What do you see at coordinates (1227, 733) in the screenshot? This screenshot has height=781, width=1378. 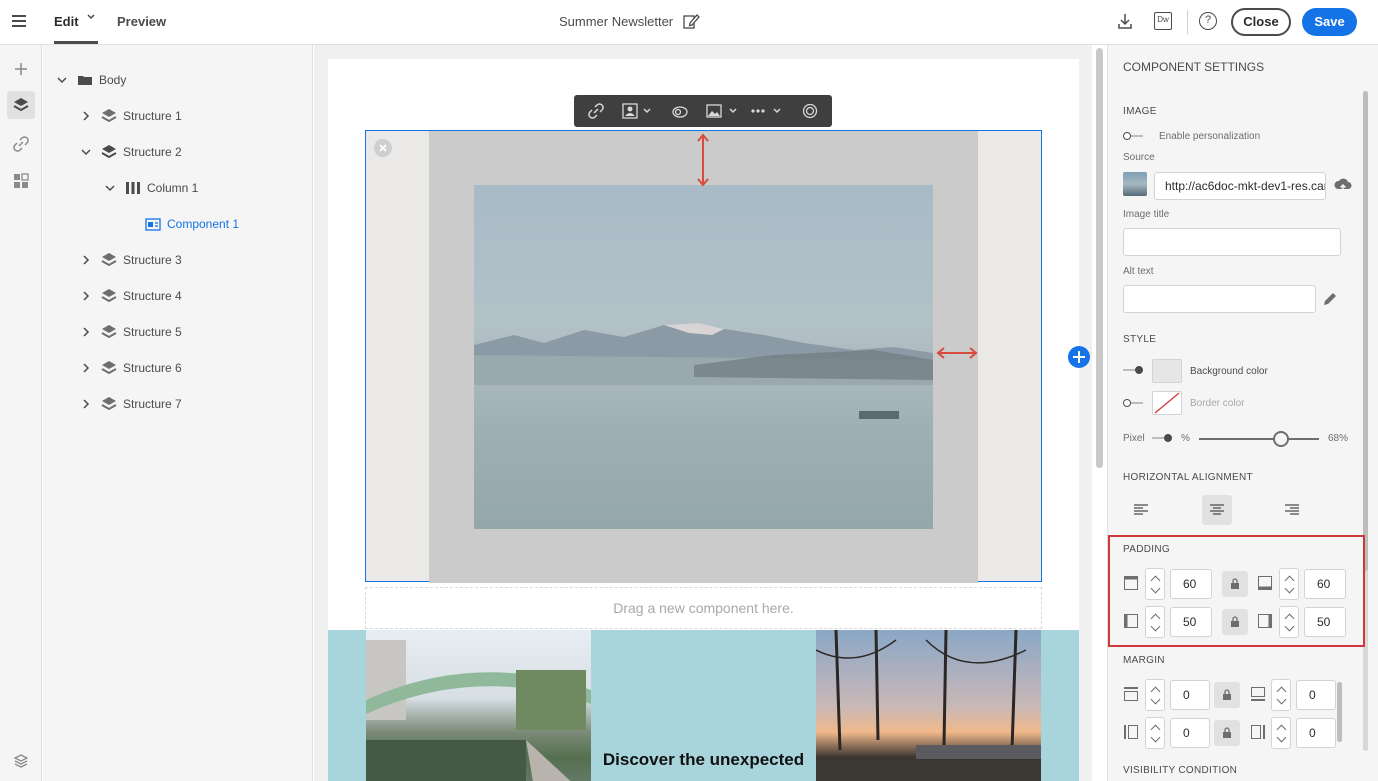 I see `margin-horizontal-lock` at bounding box center [1227, 733].